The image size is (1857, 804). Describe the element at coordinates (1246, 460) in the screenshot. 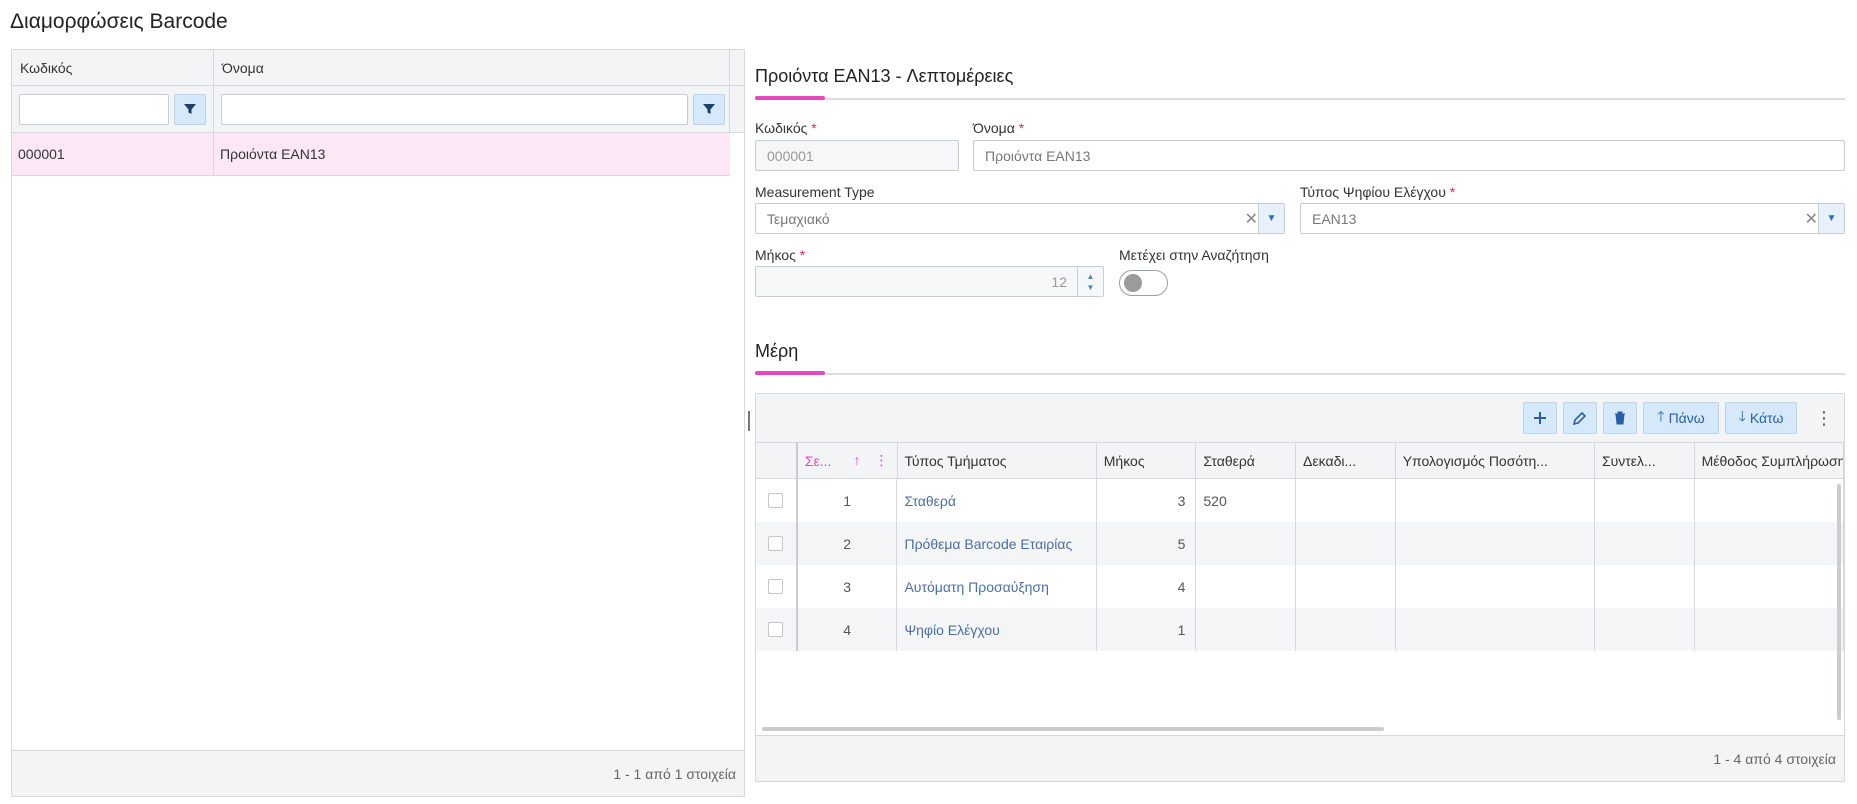

I see `column-header-constant: Σταθερά` at that location.